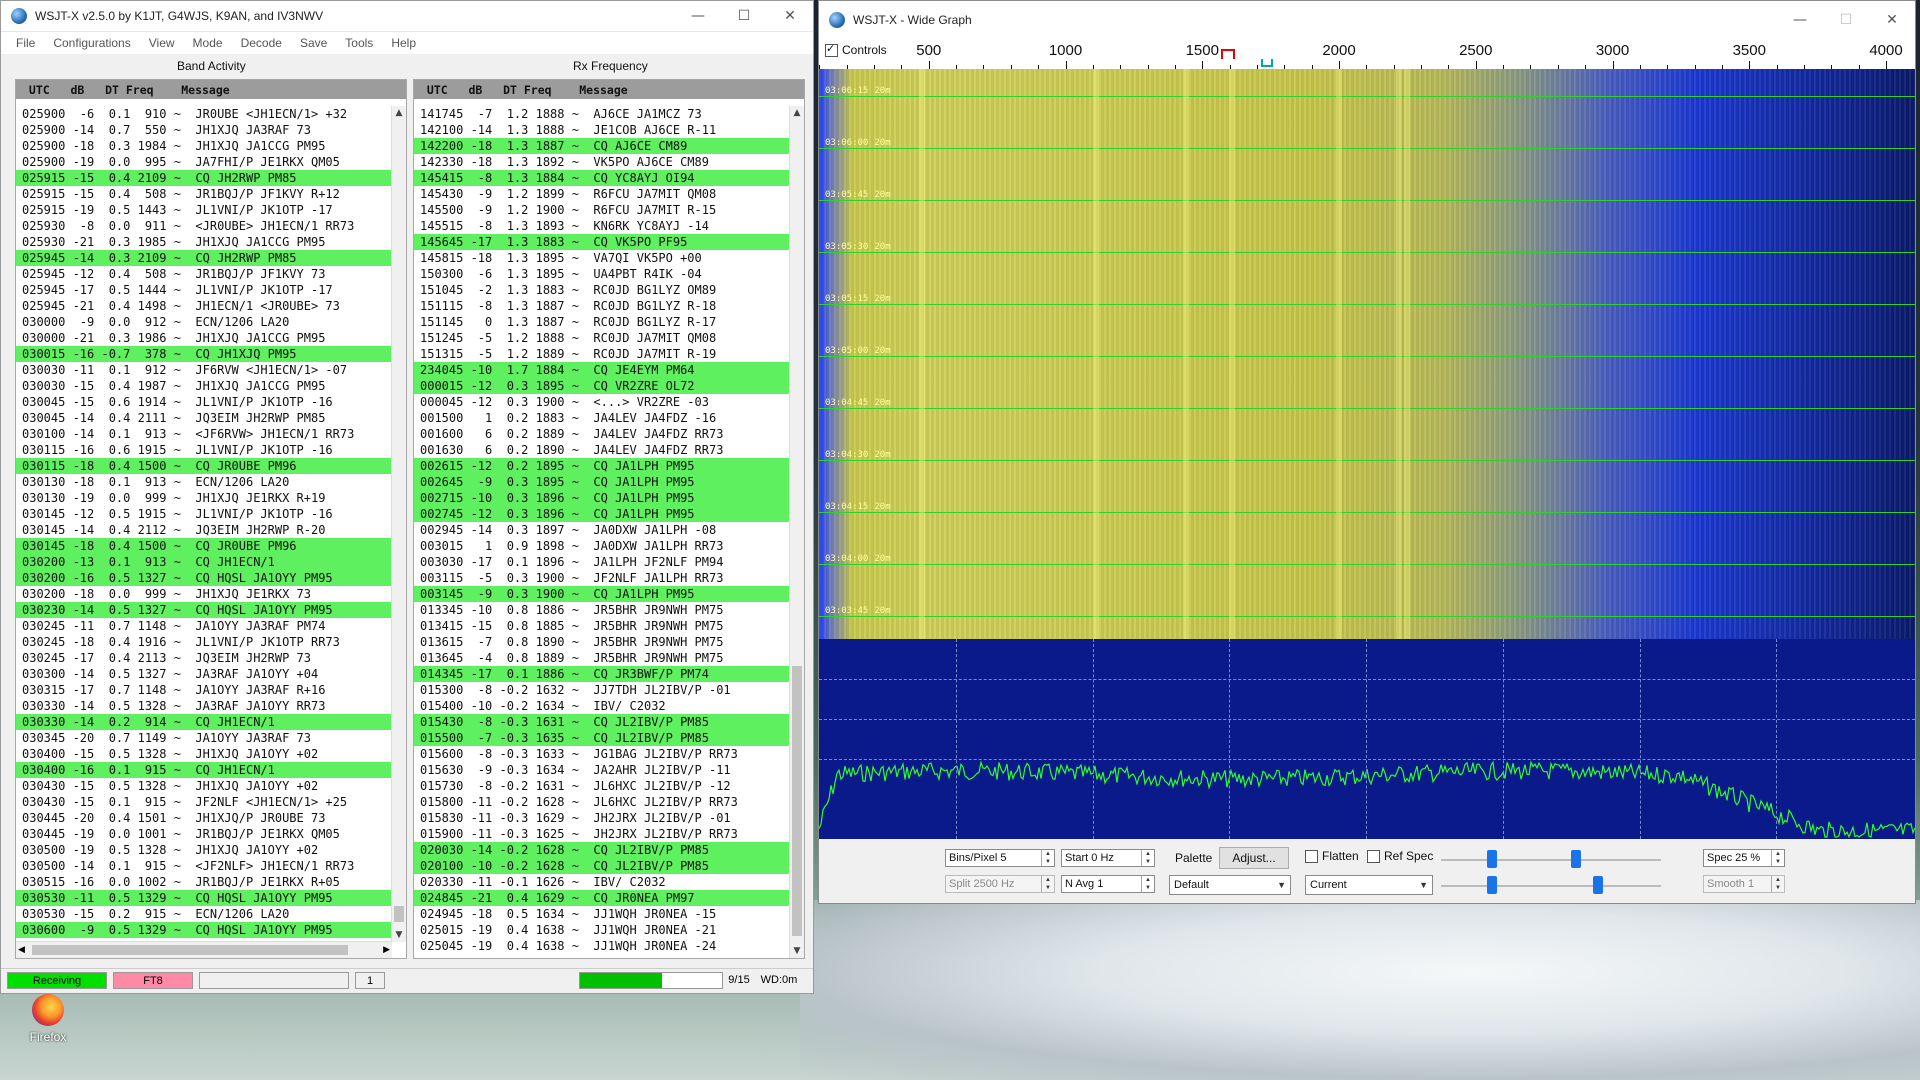  What do you see at coordinates (602, 242) in the screenshot?
I see `cq-decode-row: 145645 -17 1.3 1883 ~ CQ VK5PO PF95` at bounding box center [602, 242].